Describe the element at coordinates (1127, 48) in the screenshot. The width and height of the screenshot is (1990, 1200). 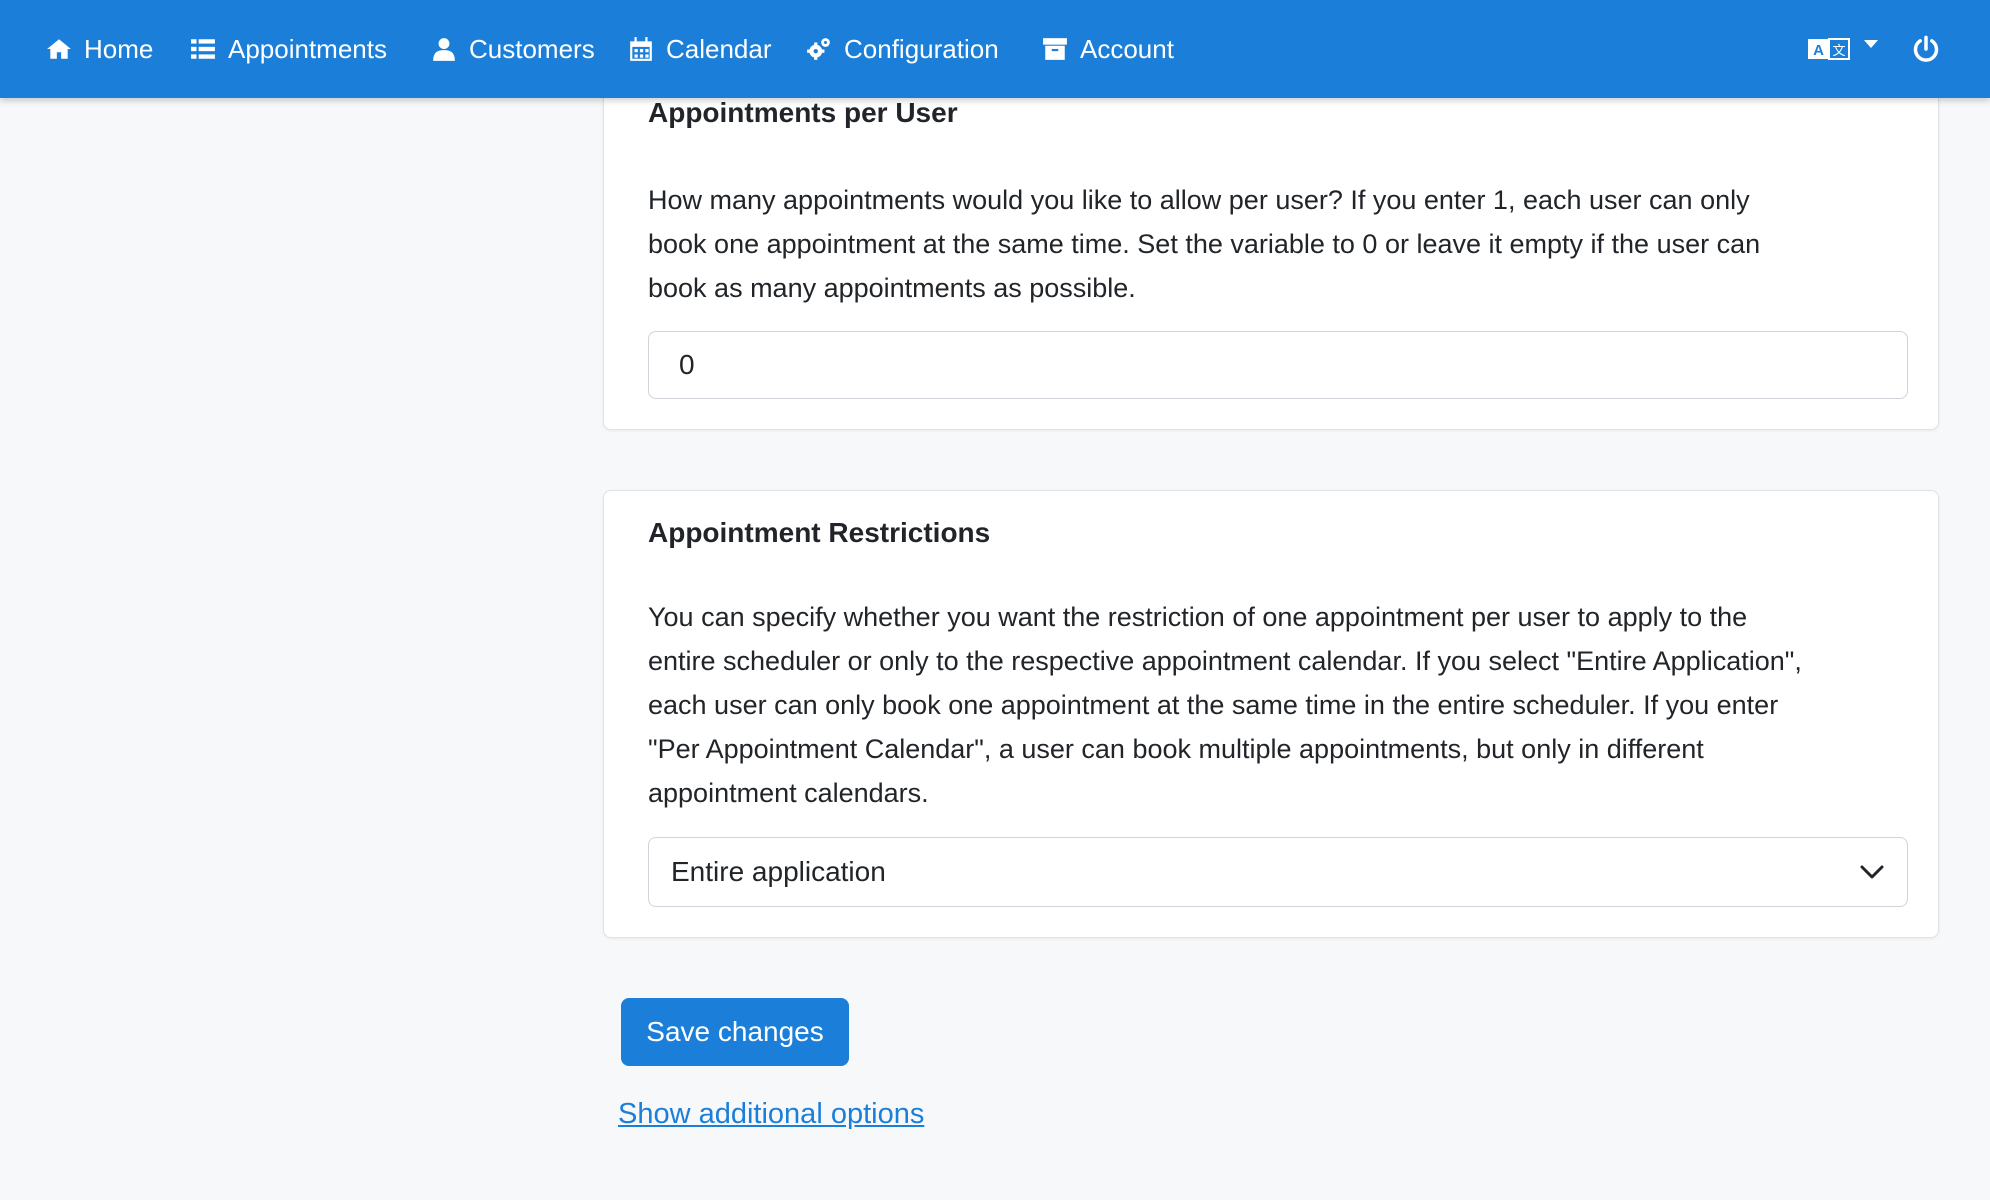
I see `nav-account-label: Account` at that location.